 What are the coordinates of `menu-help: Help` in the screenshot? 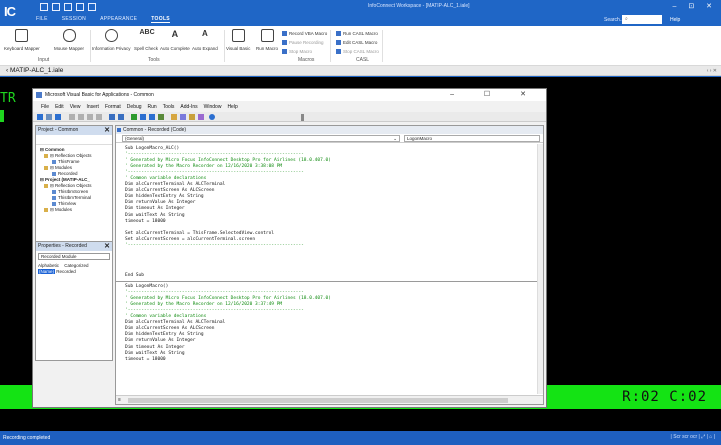 It's located at (232, 107).